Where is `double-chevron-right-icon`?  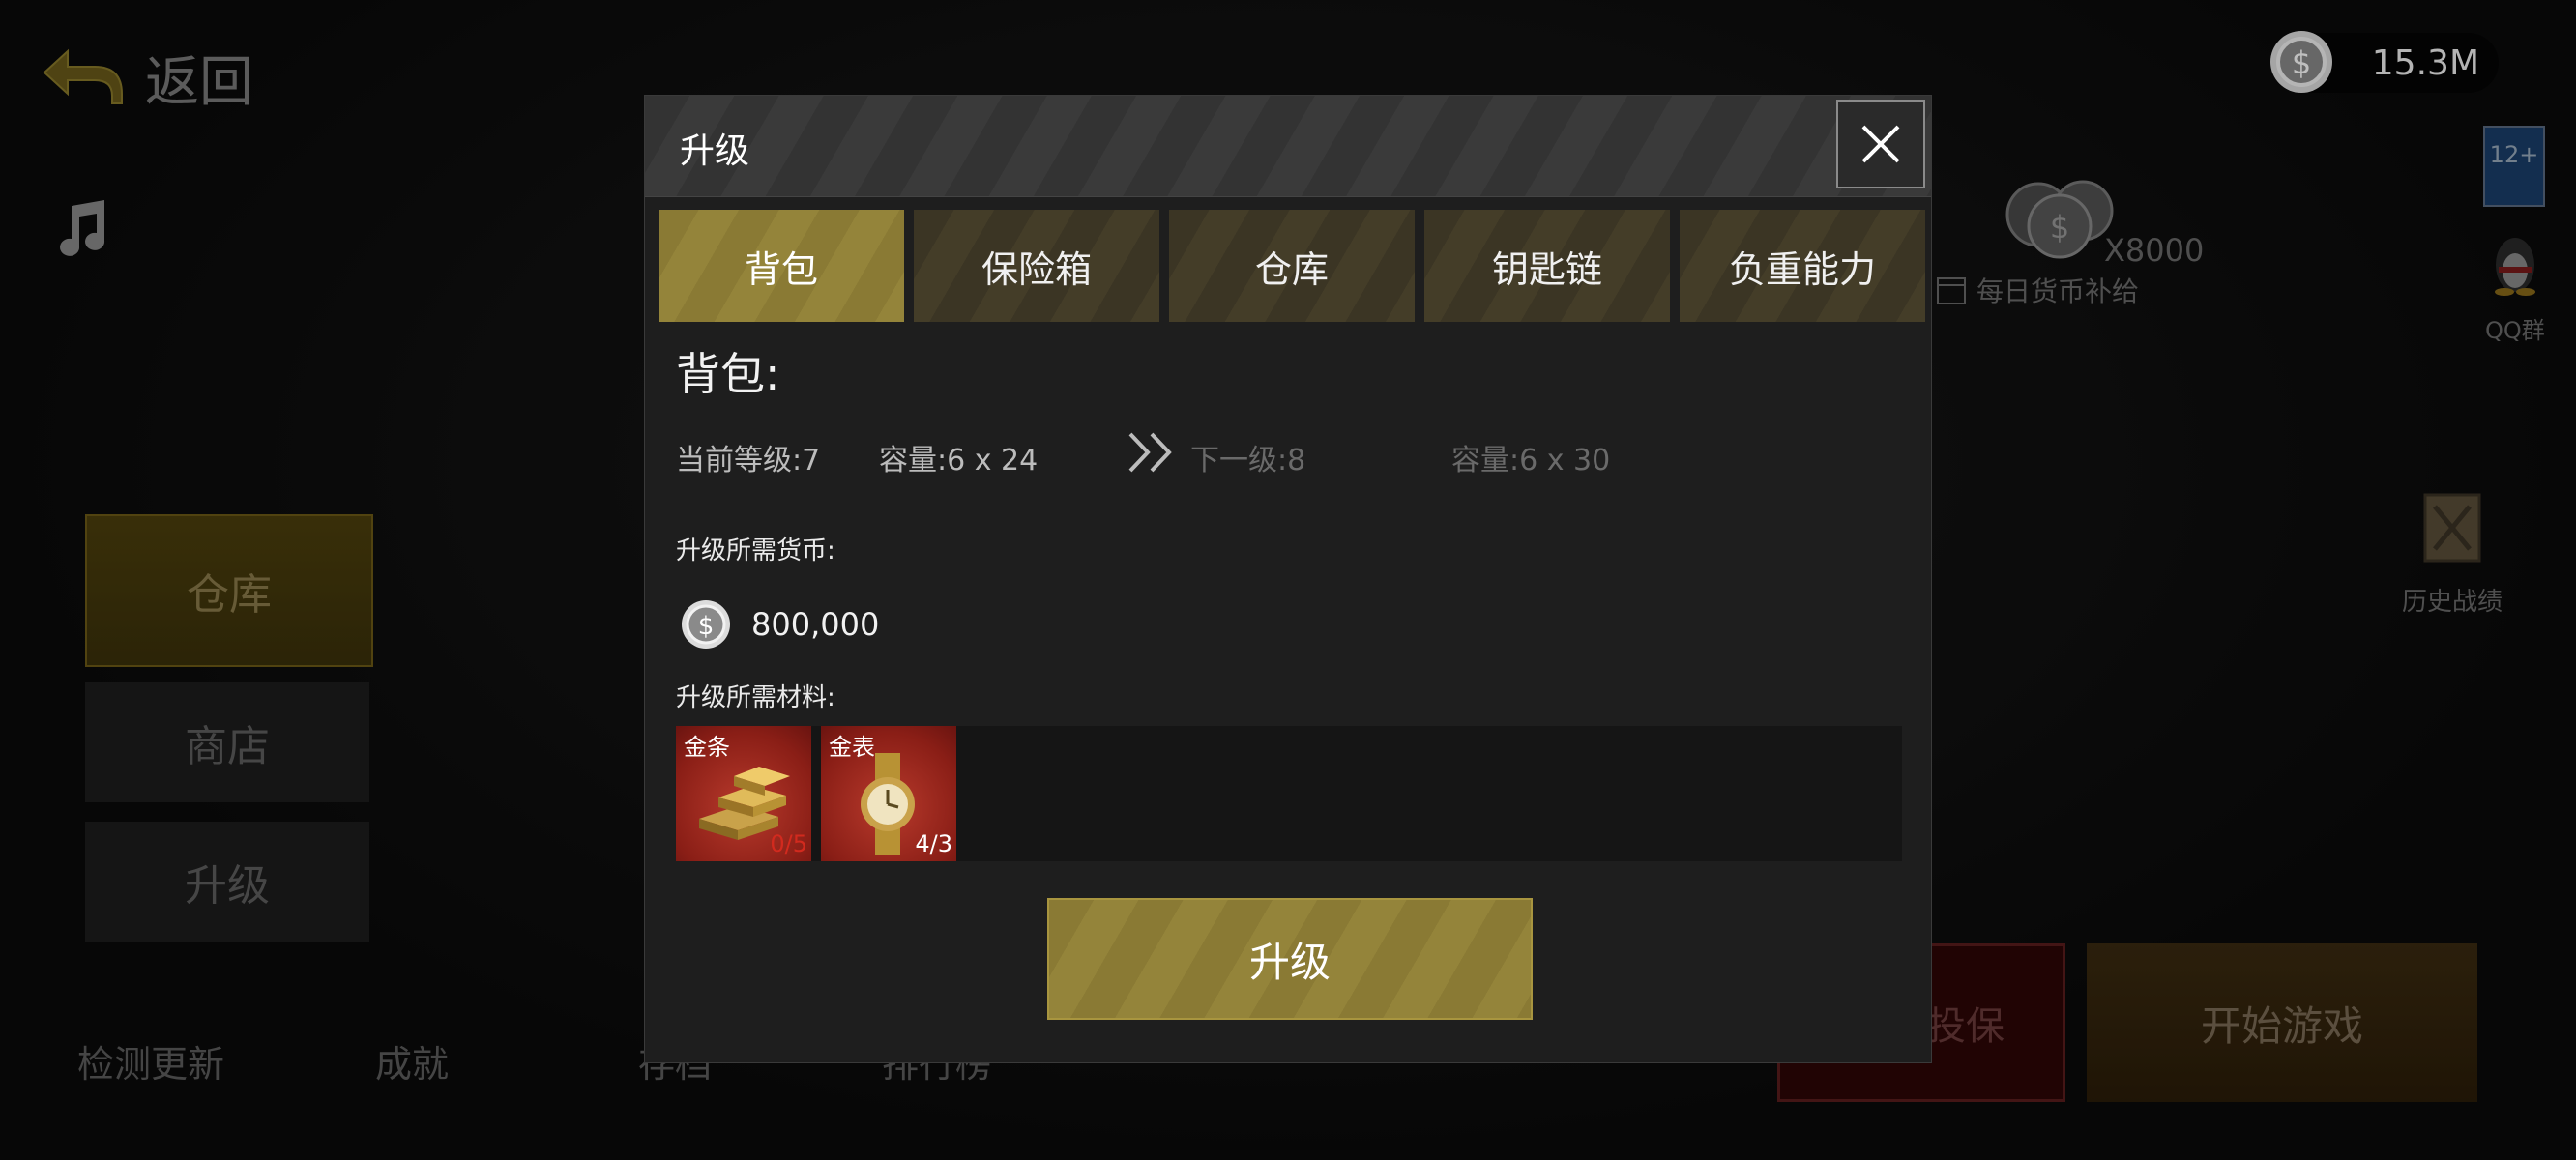
double-chevron-right-icon is located at coordinates (1150, 452).